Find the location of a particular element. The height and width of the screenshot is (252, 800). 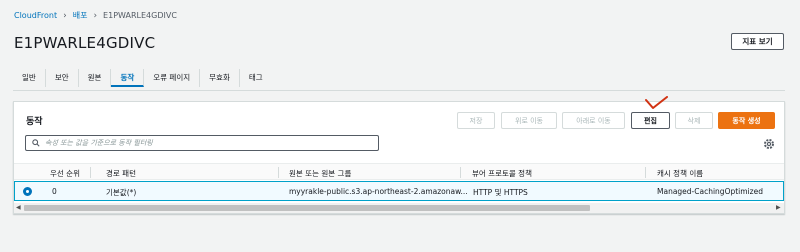

cell-path-pattern: 기본값(*) is located at coordinates (121, 192).